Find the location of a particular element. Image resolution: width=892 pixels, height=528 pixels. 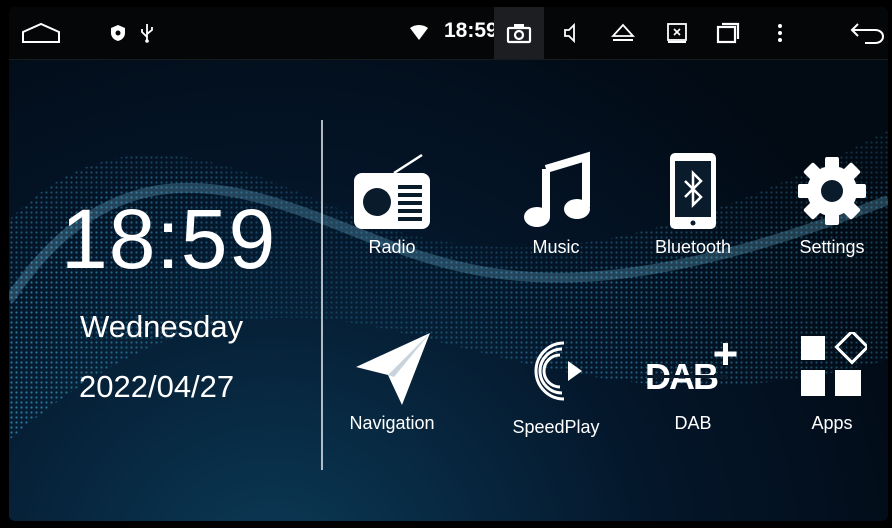

status-bar: 18:59 is located at coordinates (448, 33).